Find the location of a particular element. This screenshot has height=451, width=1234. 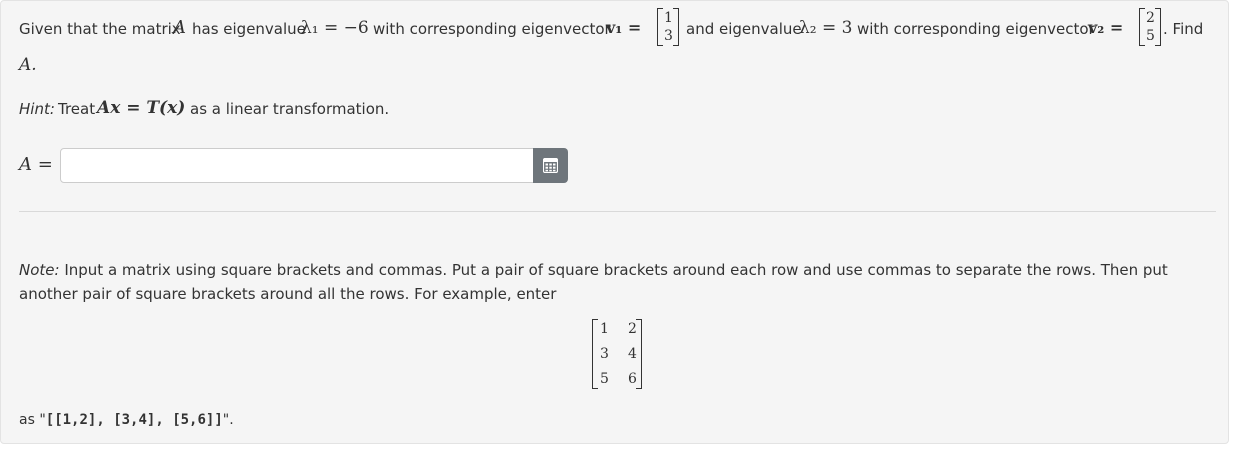

answer-label: A = is located at coordinates (36, 164).